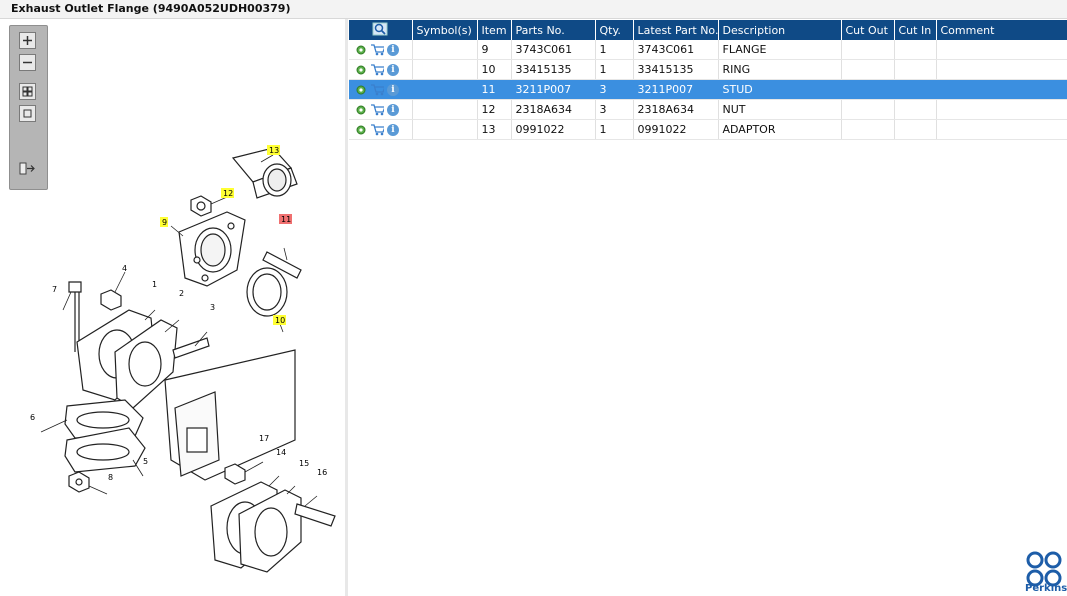 This screenshot has width=1067, height=596. I want to click on column-header-cut-in: Cut In, so click(915, 30).